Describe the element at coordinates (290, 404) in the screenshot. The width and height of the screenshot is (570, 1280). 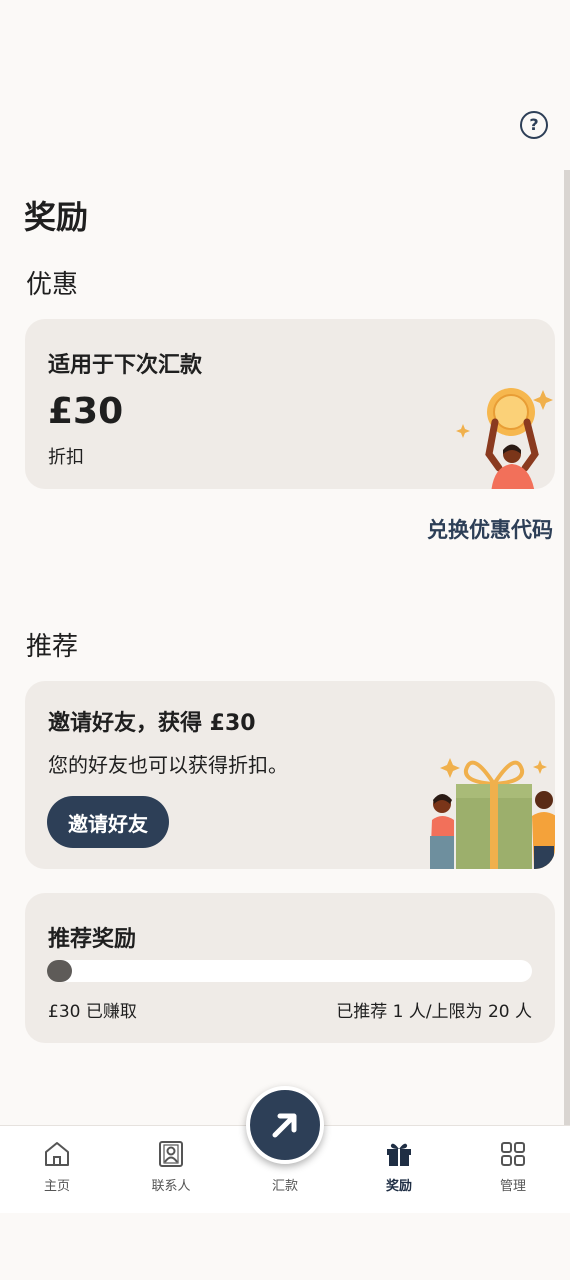
I see `offer-card: 适用于下次汇款 £30 折扣` at that location.